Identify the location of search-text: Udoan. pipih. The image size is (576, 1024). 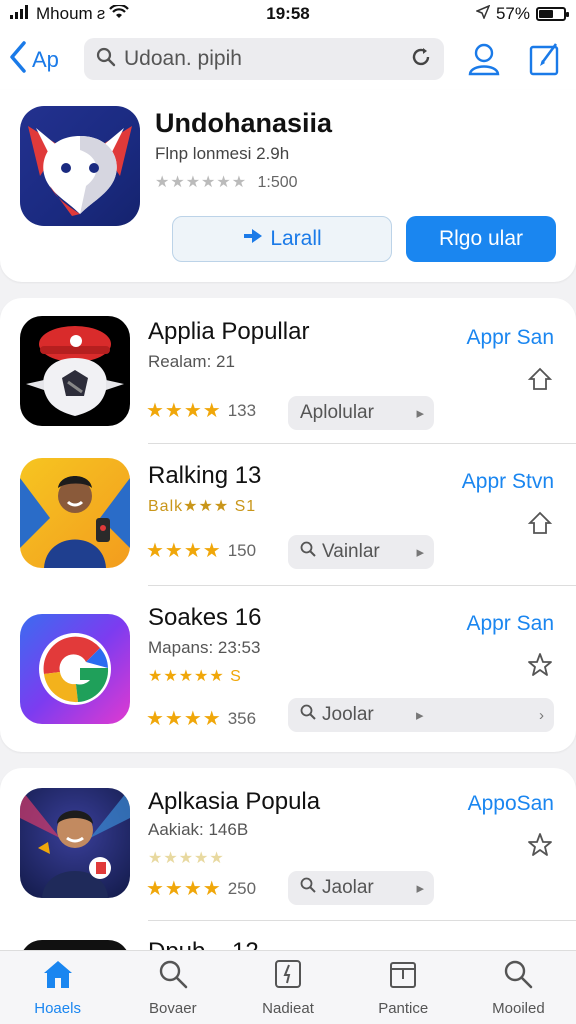
(183, 58).